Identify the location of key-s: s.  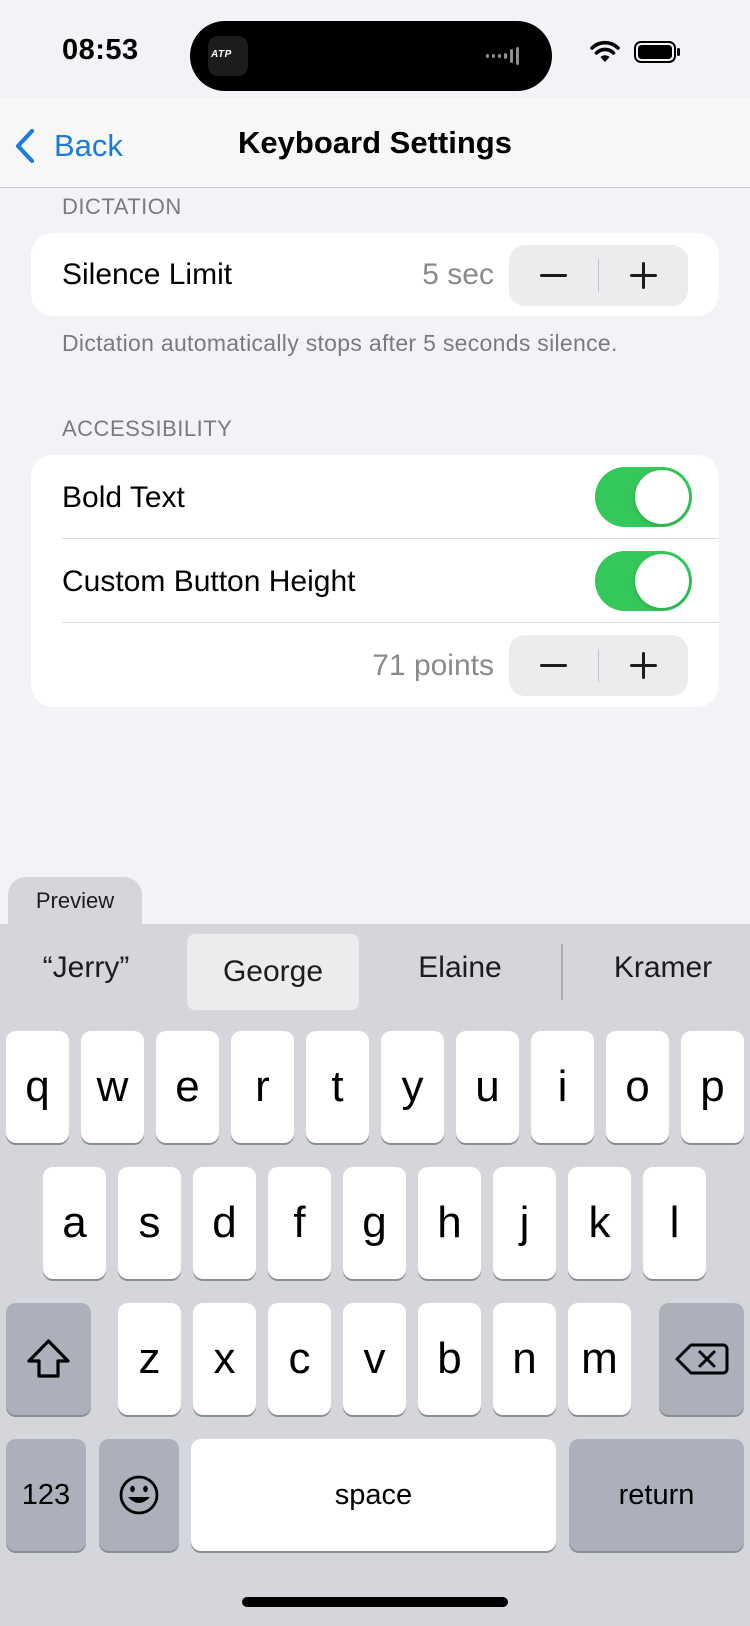
(149, 1223).